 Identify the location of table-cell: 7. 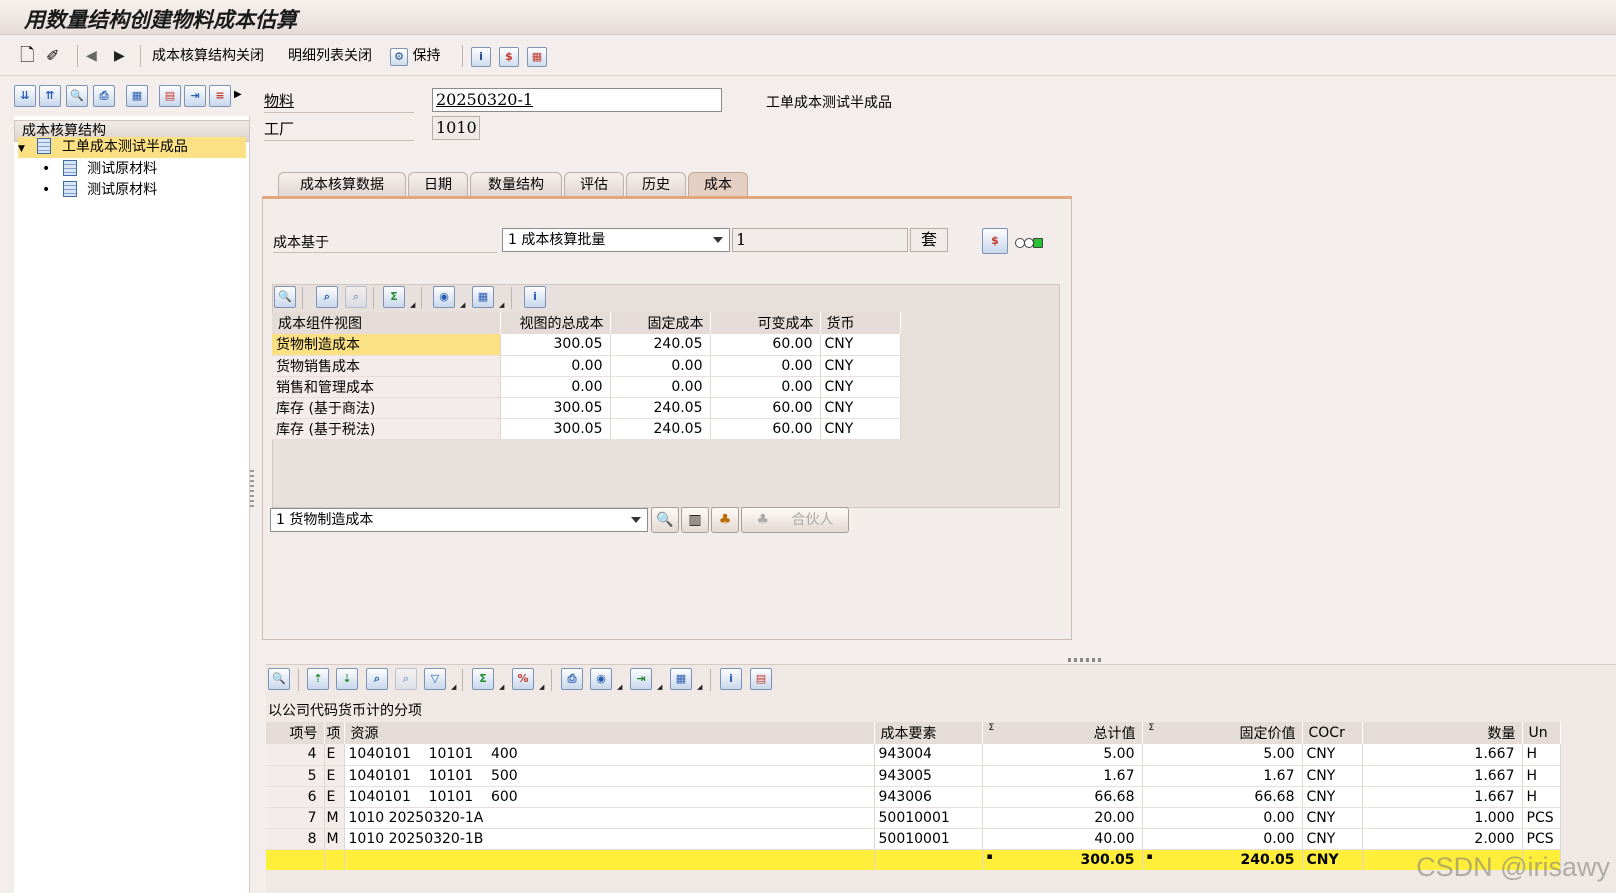
(295, 818).